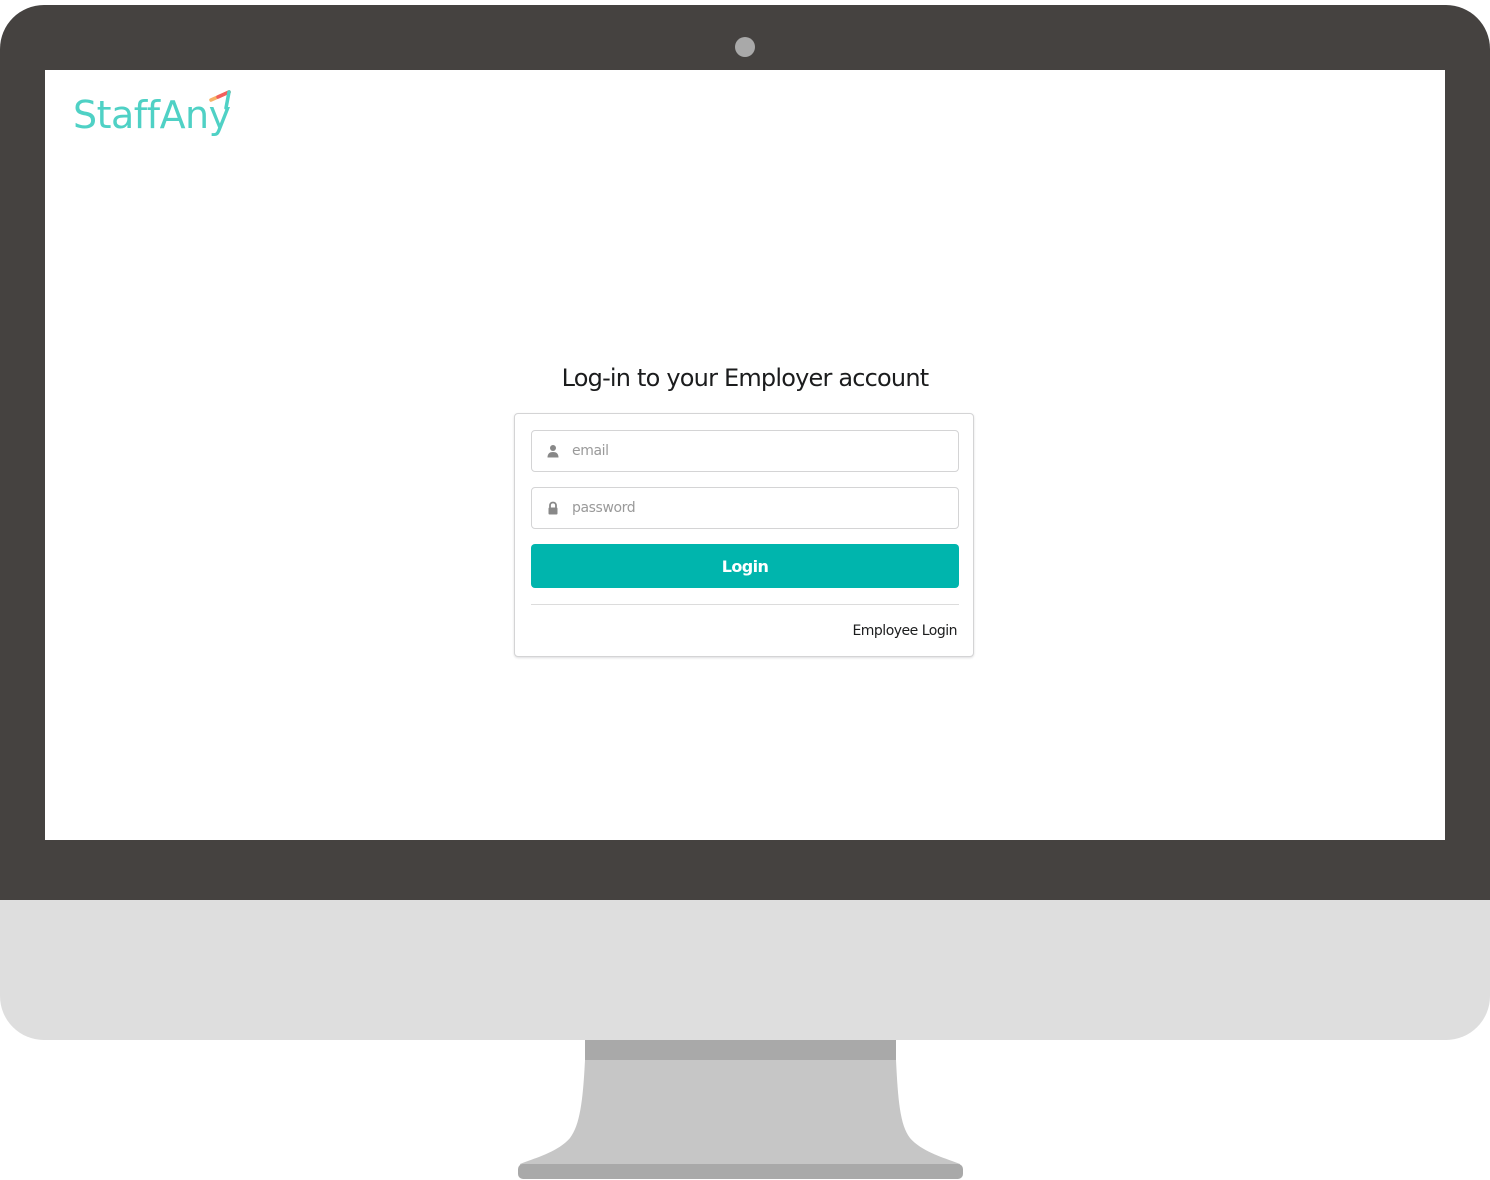 The height and width of the screenshot is (1180, 1490). Describe the element at coordinates (220, 100) in the screenshot. I see `logo-arrow-icon` at that location.